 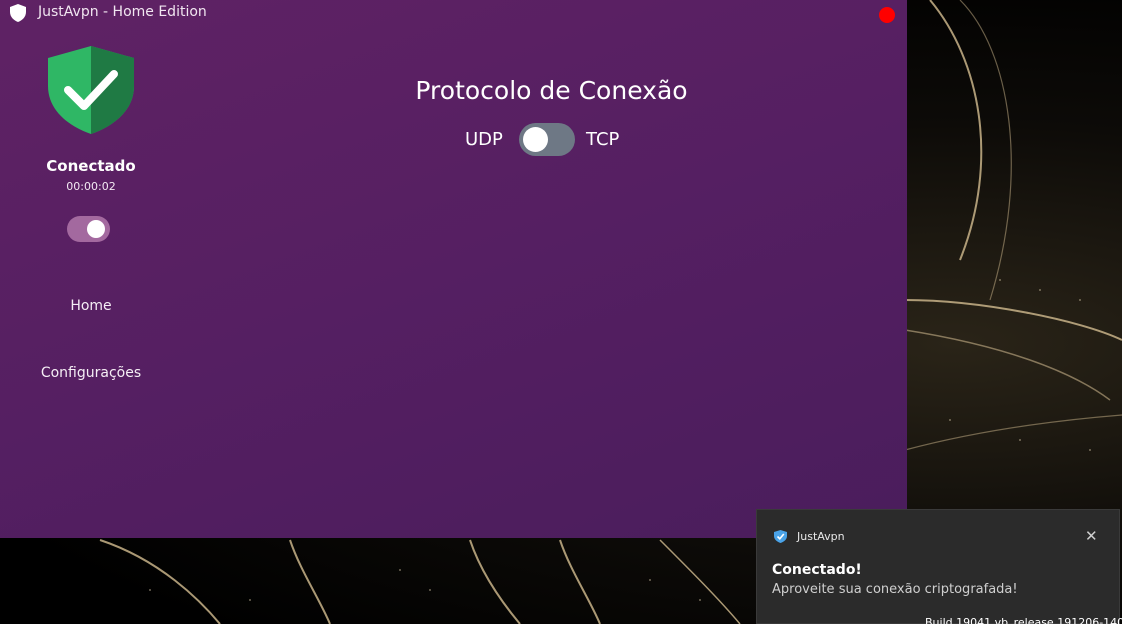 I want to click on udp-label: UDP, so click(x=484, y=139).